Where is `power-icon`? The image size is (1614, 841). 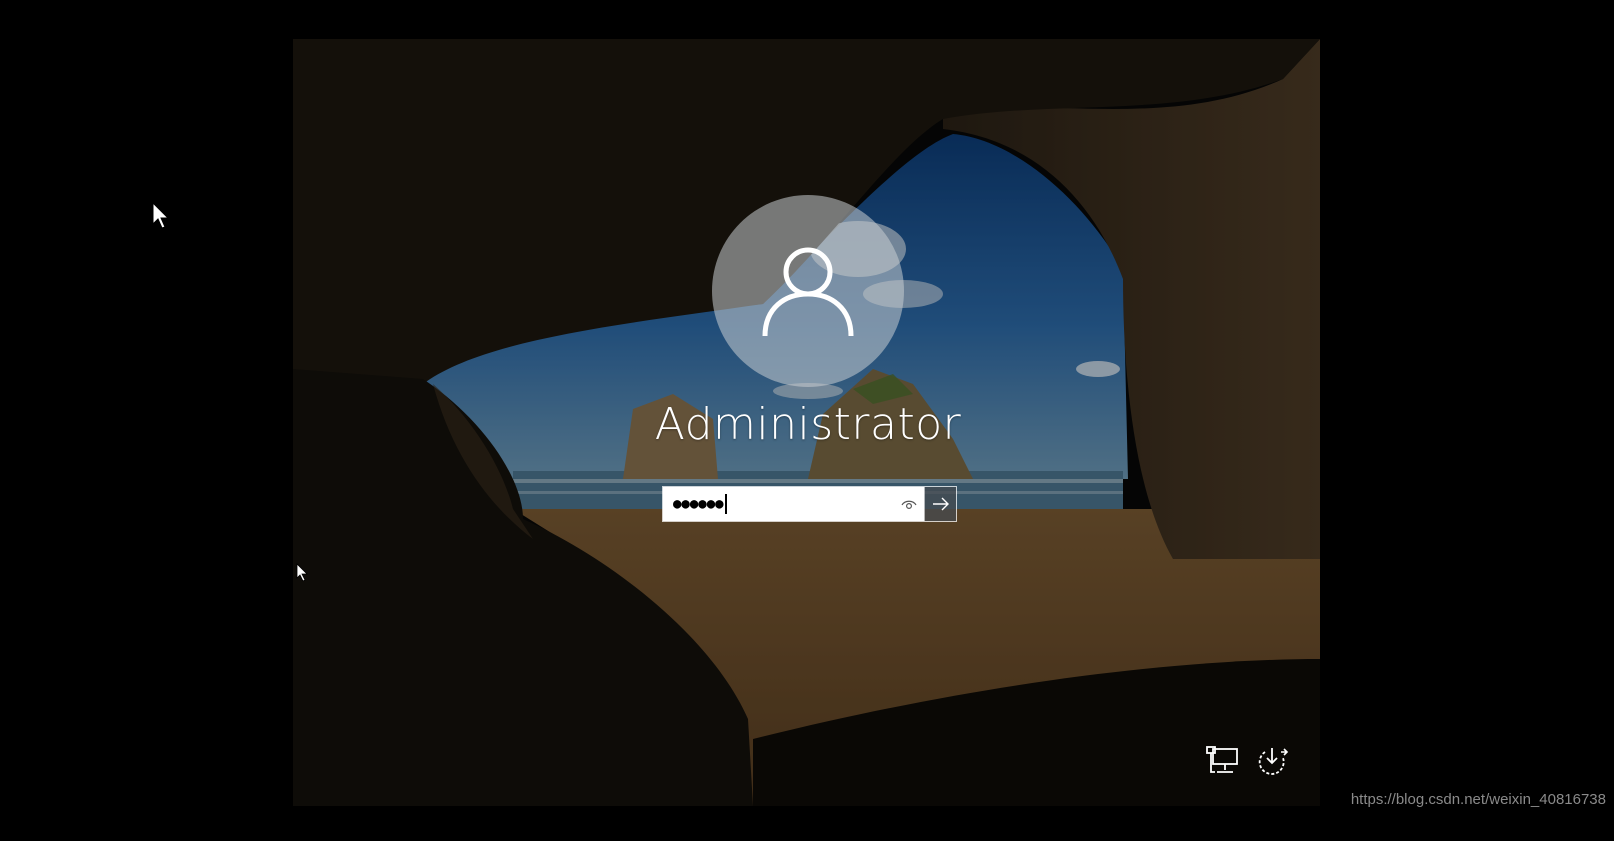
power-icon is located at coordinates (1272, 760).